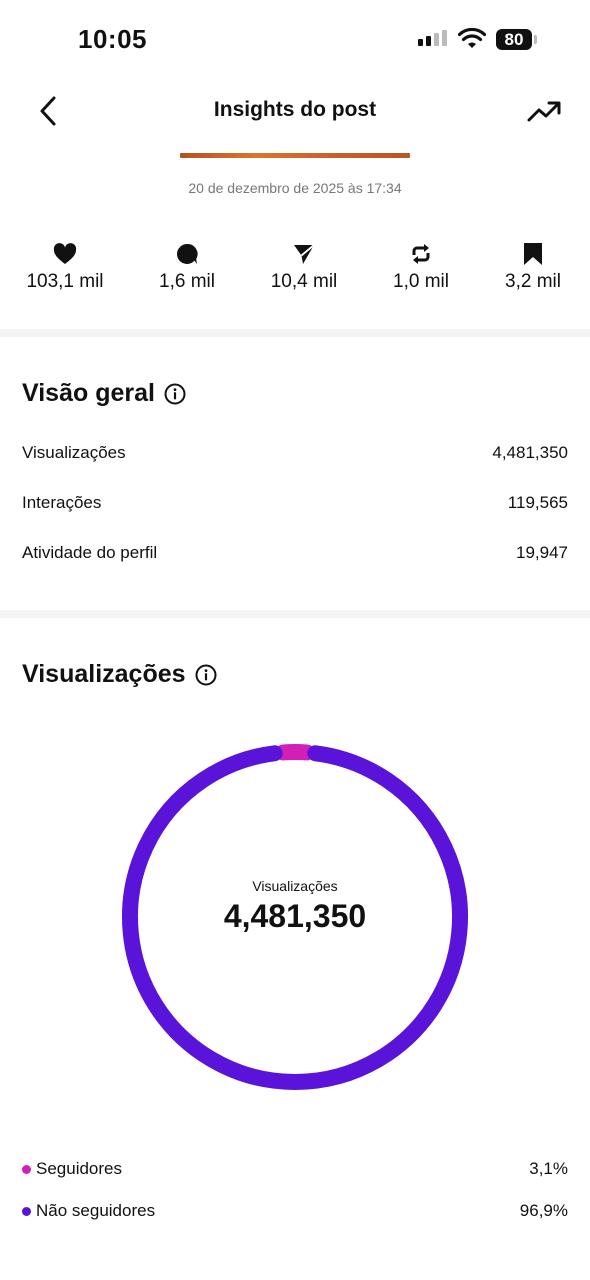  I want to click on donut-center-value: 4,481,350, so click(295, 916).